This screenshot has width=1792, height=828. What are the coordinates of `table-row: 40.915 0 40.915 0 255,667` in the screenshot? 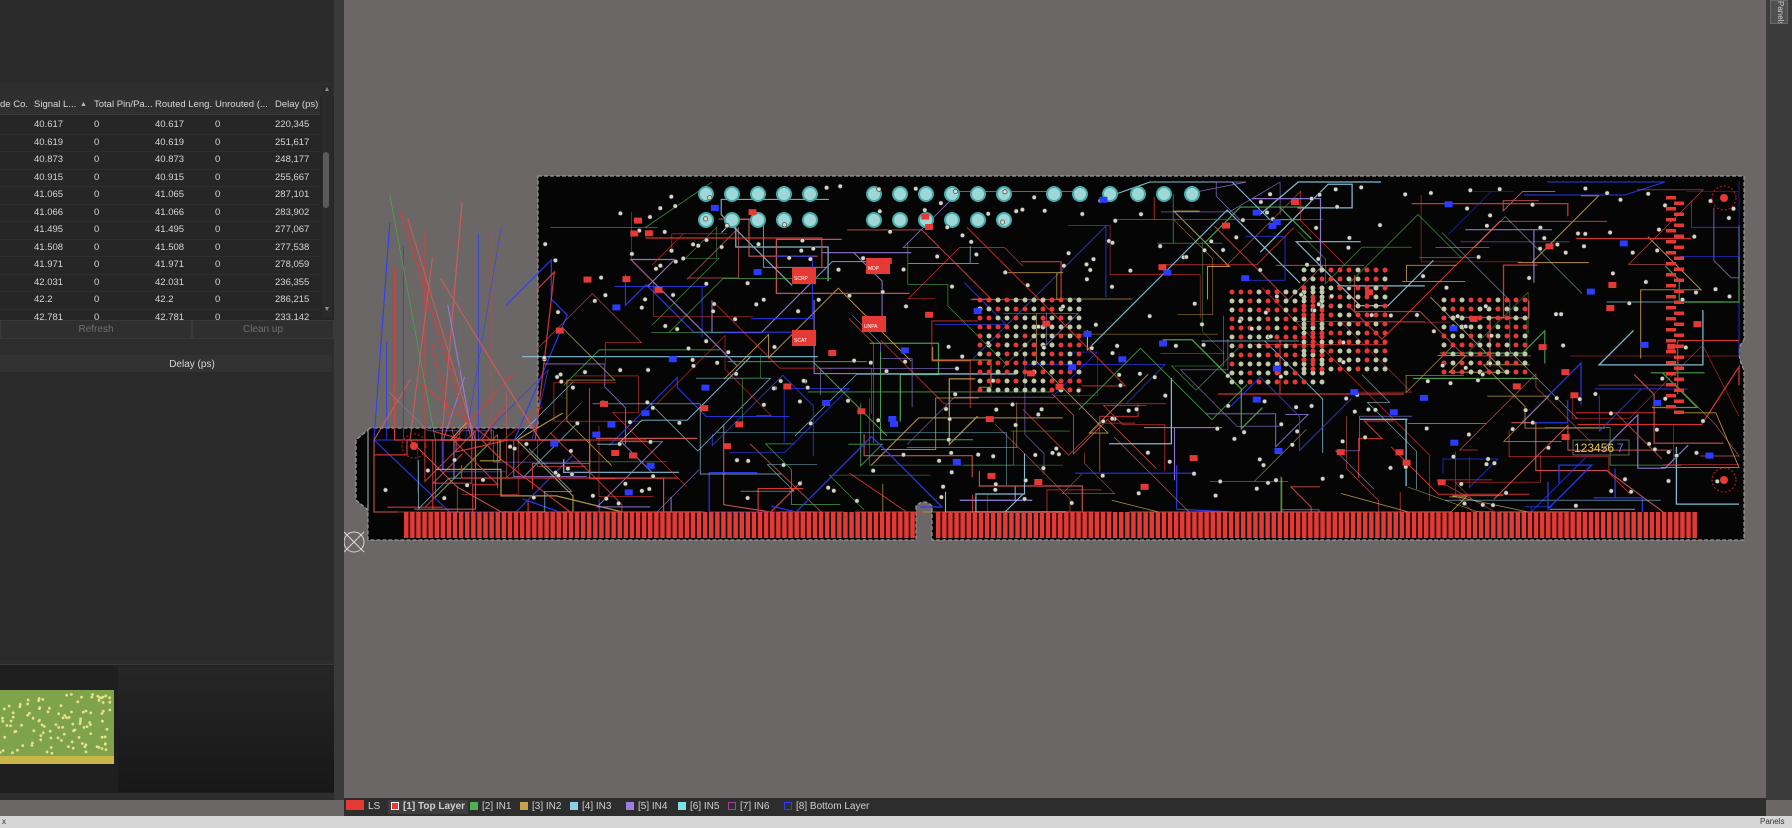 It's located at (160, 178).